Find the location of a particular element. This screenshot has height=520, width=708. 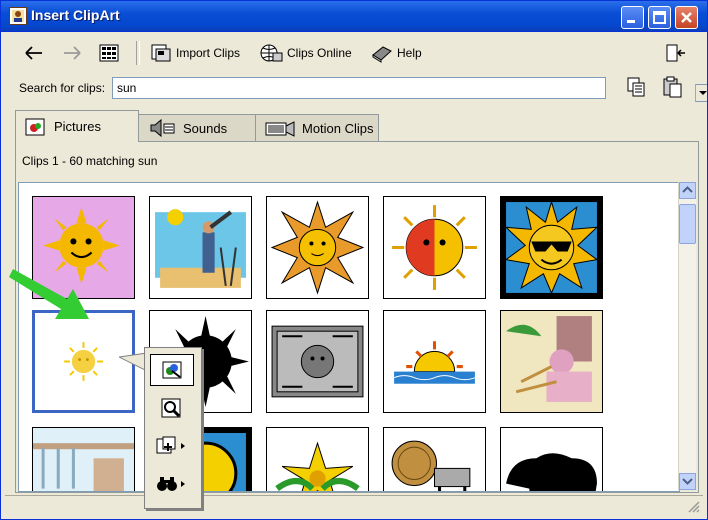

back-arrow-icon is located at coordinates (33, 53).